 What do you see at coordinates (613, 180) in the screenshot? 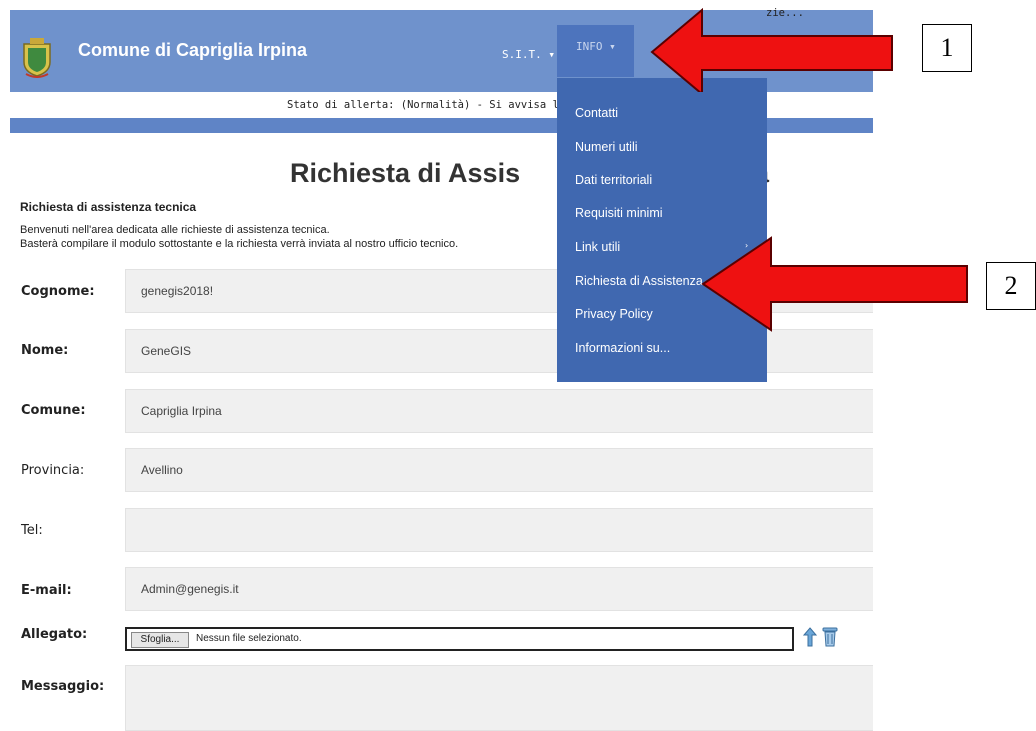
I see `menu-item-dati-territoriali: Dati territoriali` at bounding box center [613, 180].